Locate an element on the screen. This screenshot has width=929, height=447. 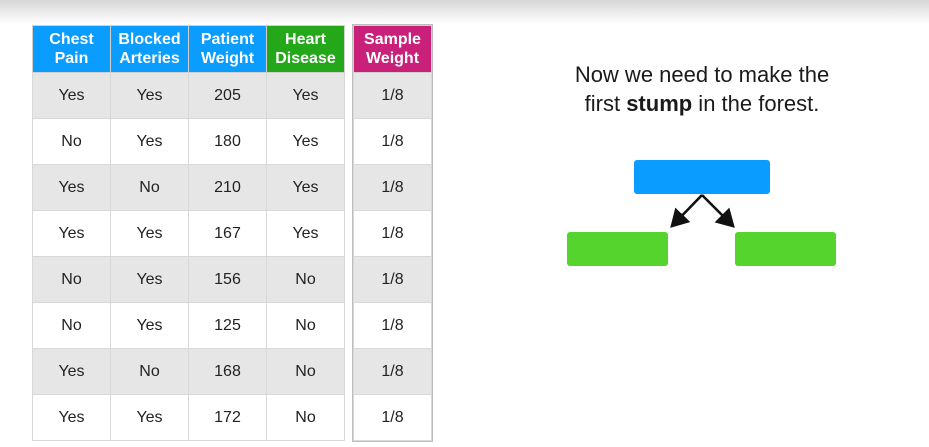
header-sample-weight: Sample Weight is located at coordinates (392, 49).